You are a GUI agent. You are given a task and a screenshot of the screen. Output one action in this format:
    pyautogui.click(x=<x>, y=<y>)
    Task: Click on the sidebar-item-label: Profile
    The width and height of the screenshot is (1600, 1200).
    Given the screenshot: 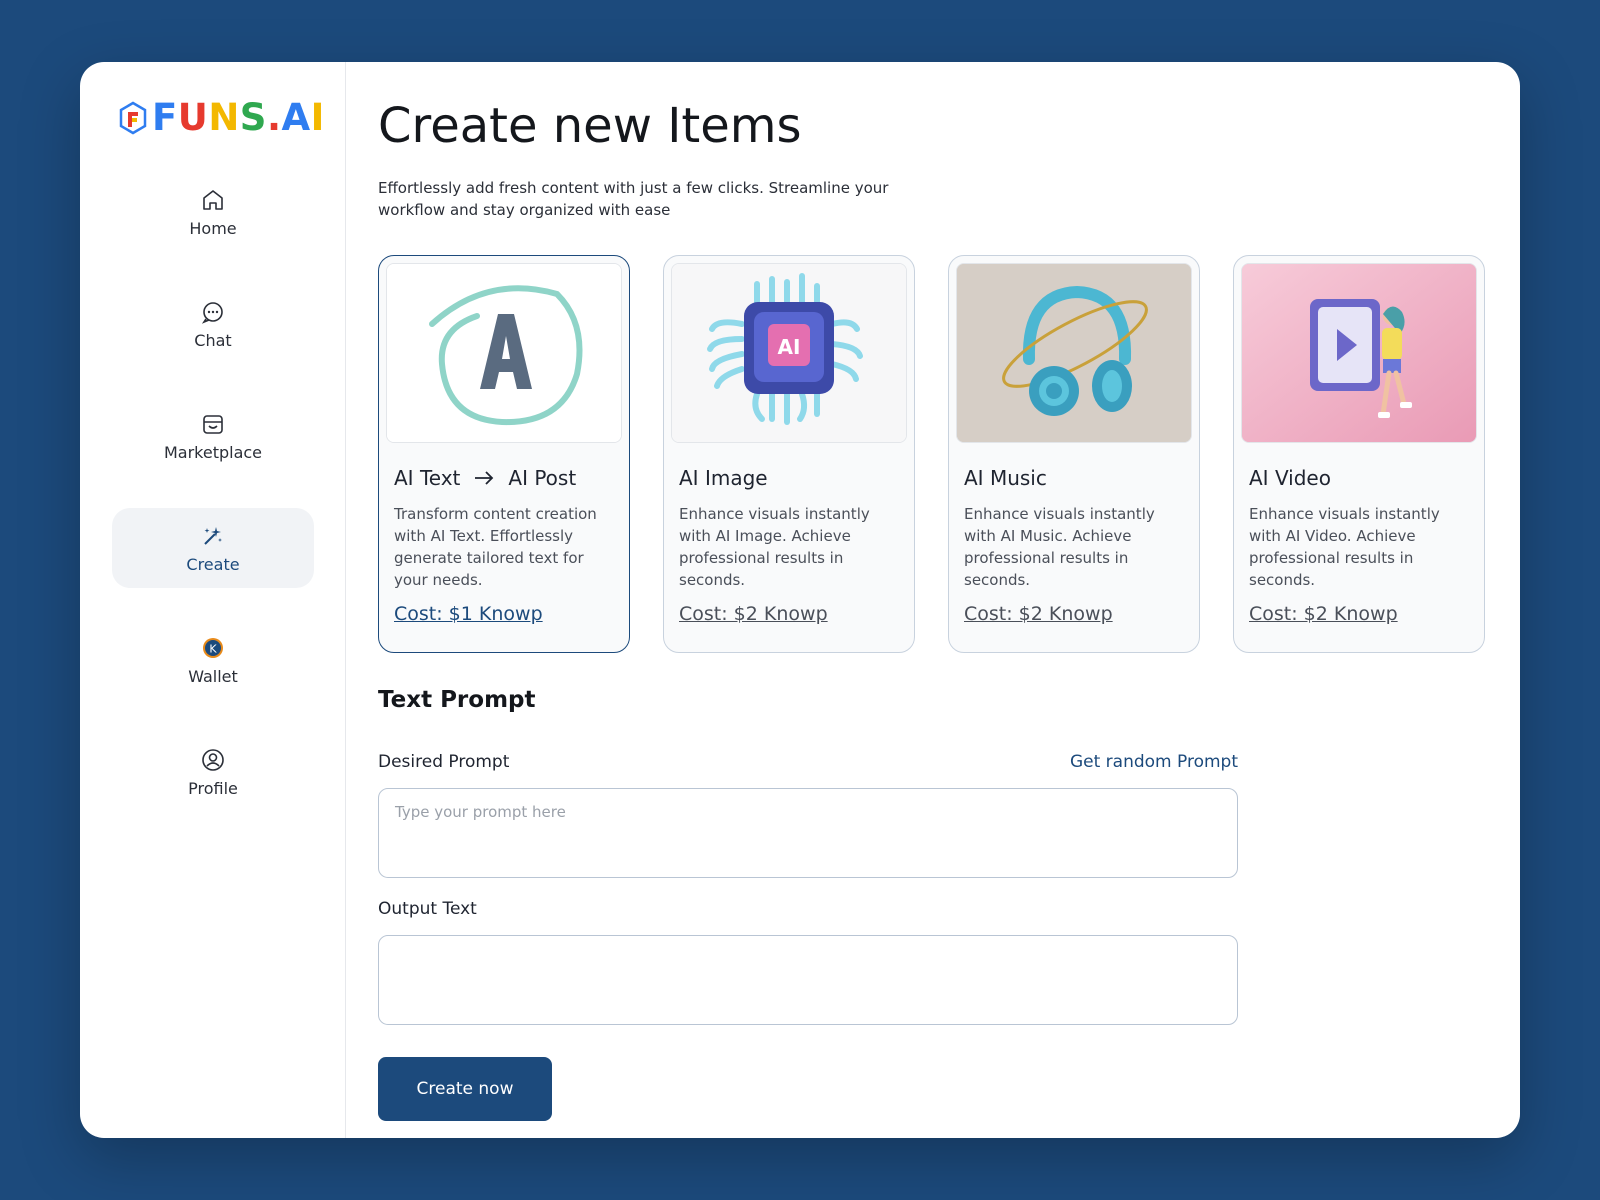 What is the action you would take?
    pyautogui.click(x=213, y=788)
    